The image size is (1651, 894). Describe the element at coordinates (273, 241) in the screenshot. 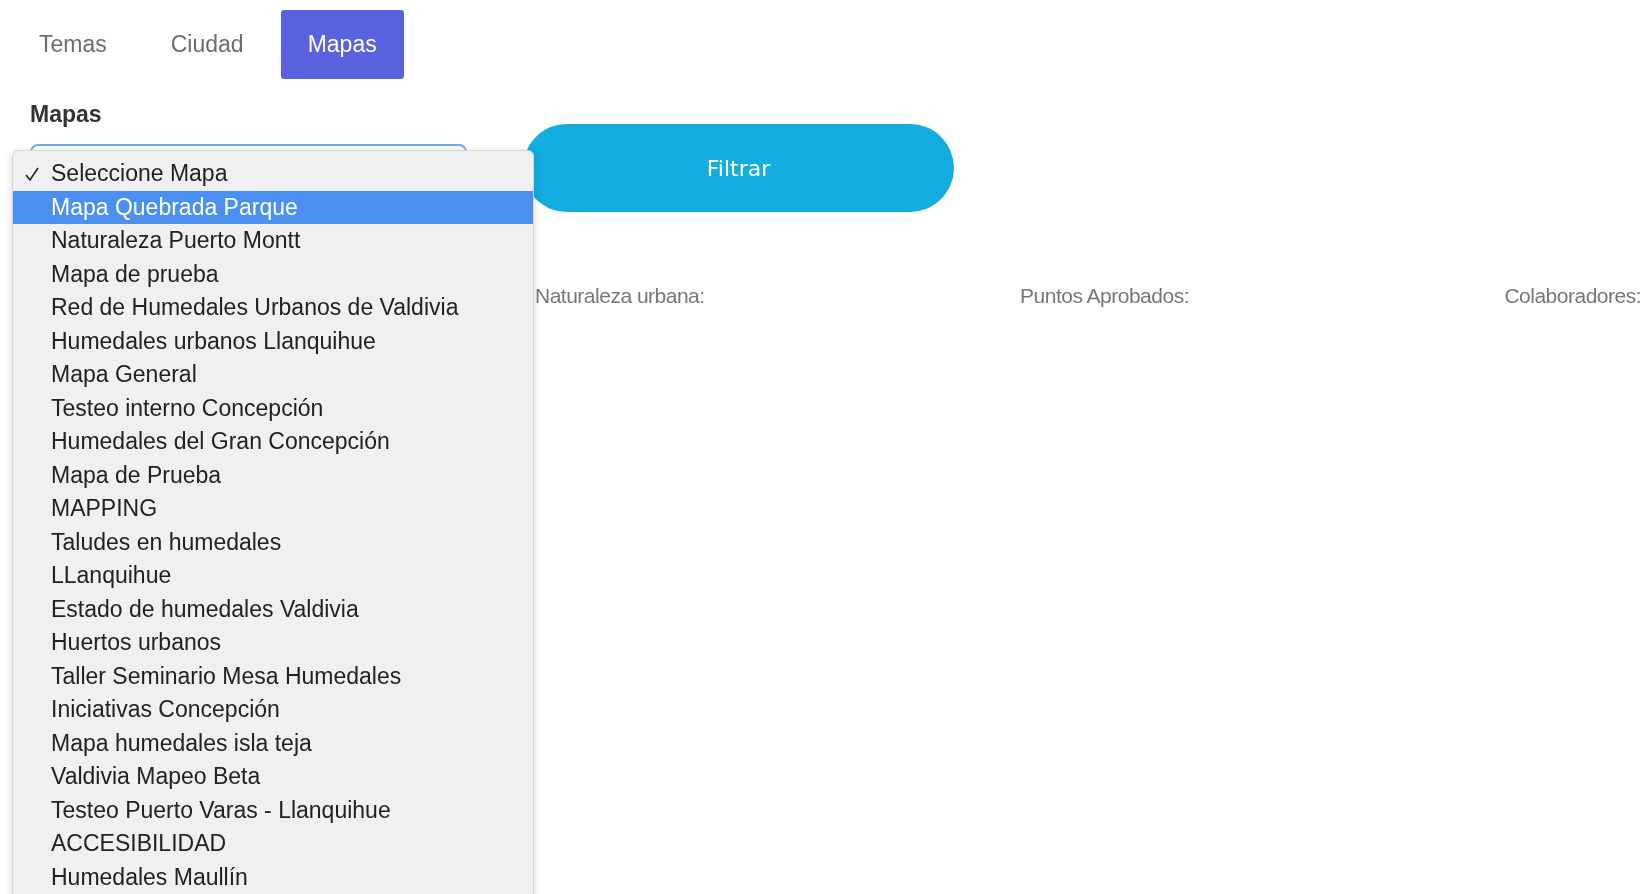

I see `menu-option: Naturaleza Puerto Montt` at that location.